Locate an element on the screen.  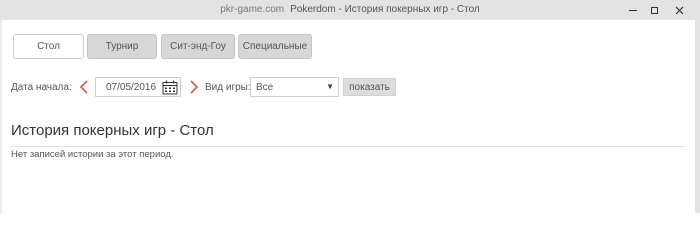
chevron-left-icon is located at coordinates (84, 87).